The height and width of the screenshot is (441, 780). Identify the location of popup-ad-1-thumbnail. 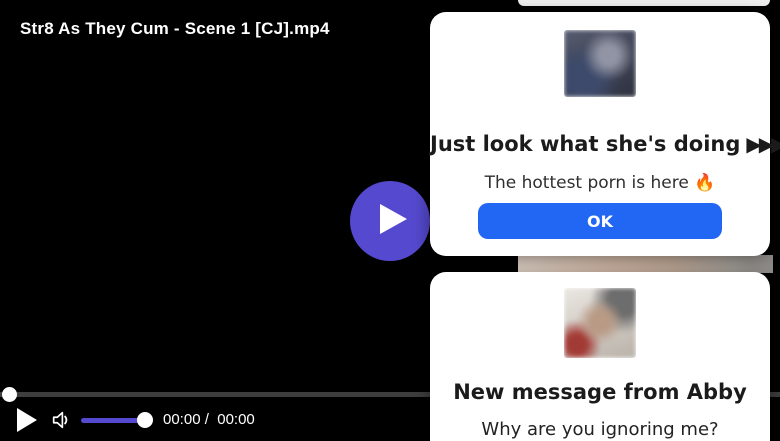
(600, 63).